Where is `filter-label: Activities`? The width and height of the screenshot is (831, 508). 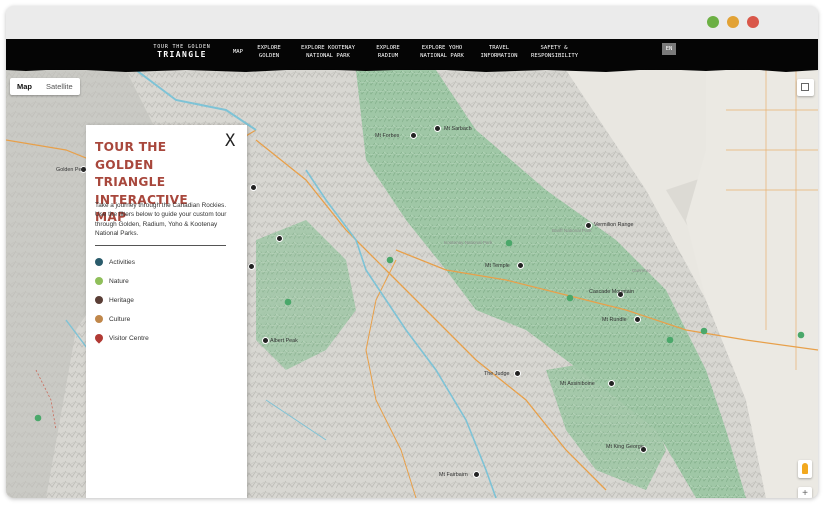
filter-label: Activities is located at coordinates (122, 262).